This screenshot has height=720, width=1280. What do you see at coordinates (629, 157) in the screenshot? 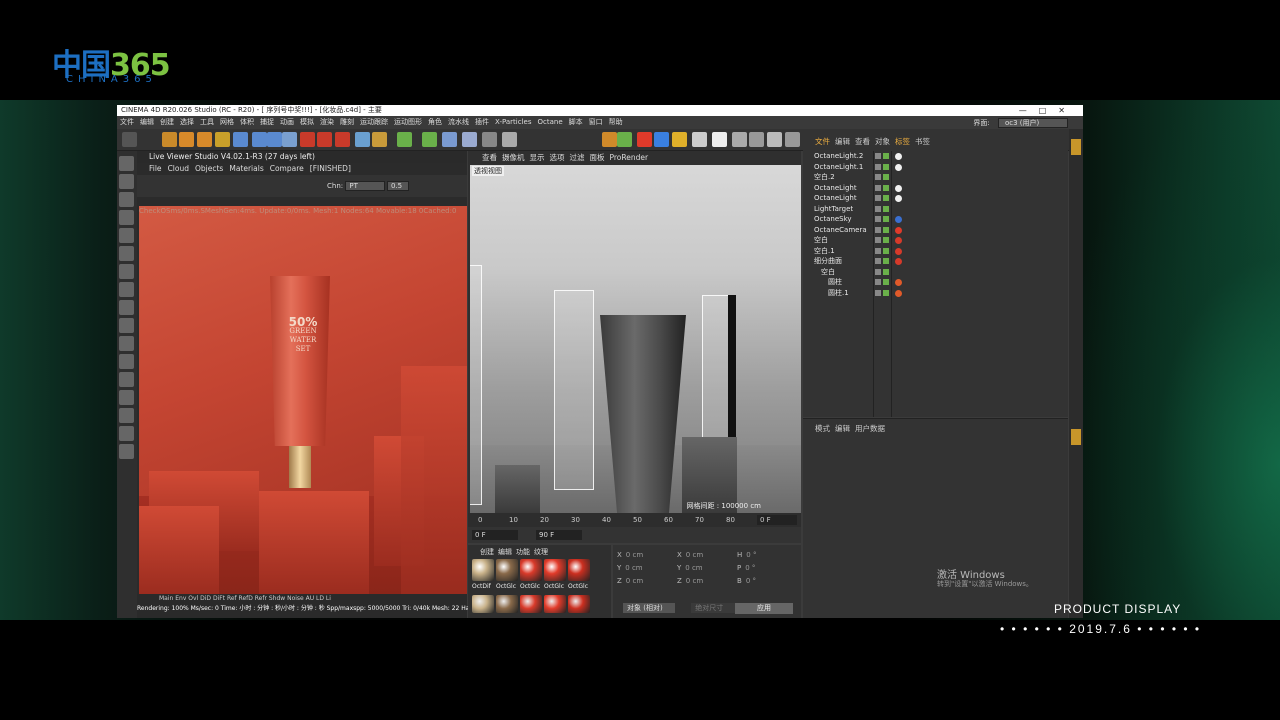
I see `viewport-menu-item: ProRender` at bounding box center [629, 157].